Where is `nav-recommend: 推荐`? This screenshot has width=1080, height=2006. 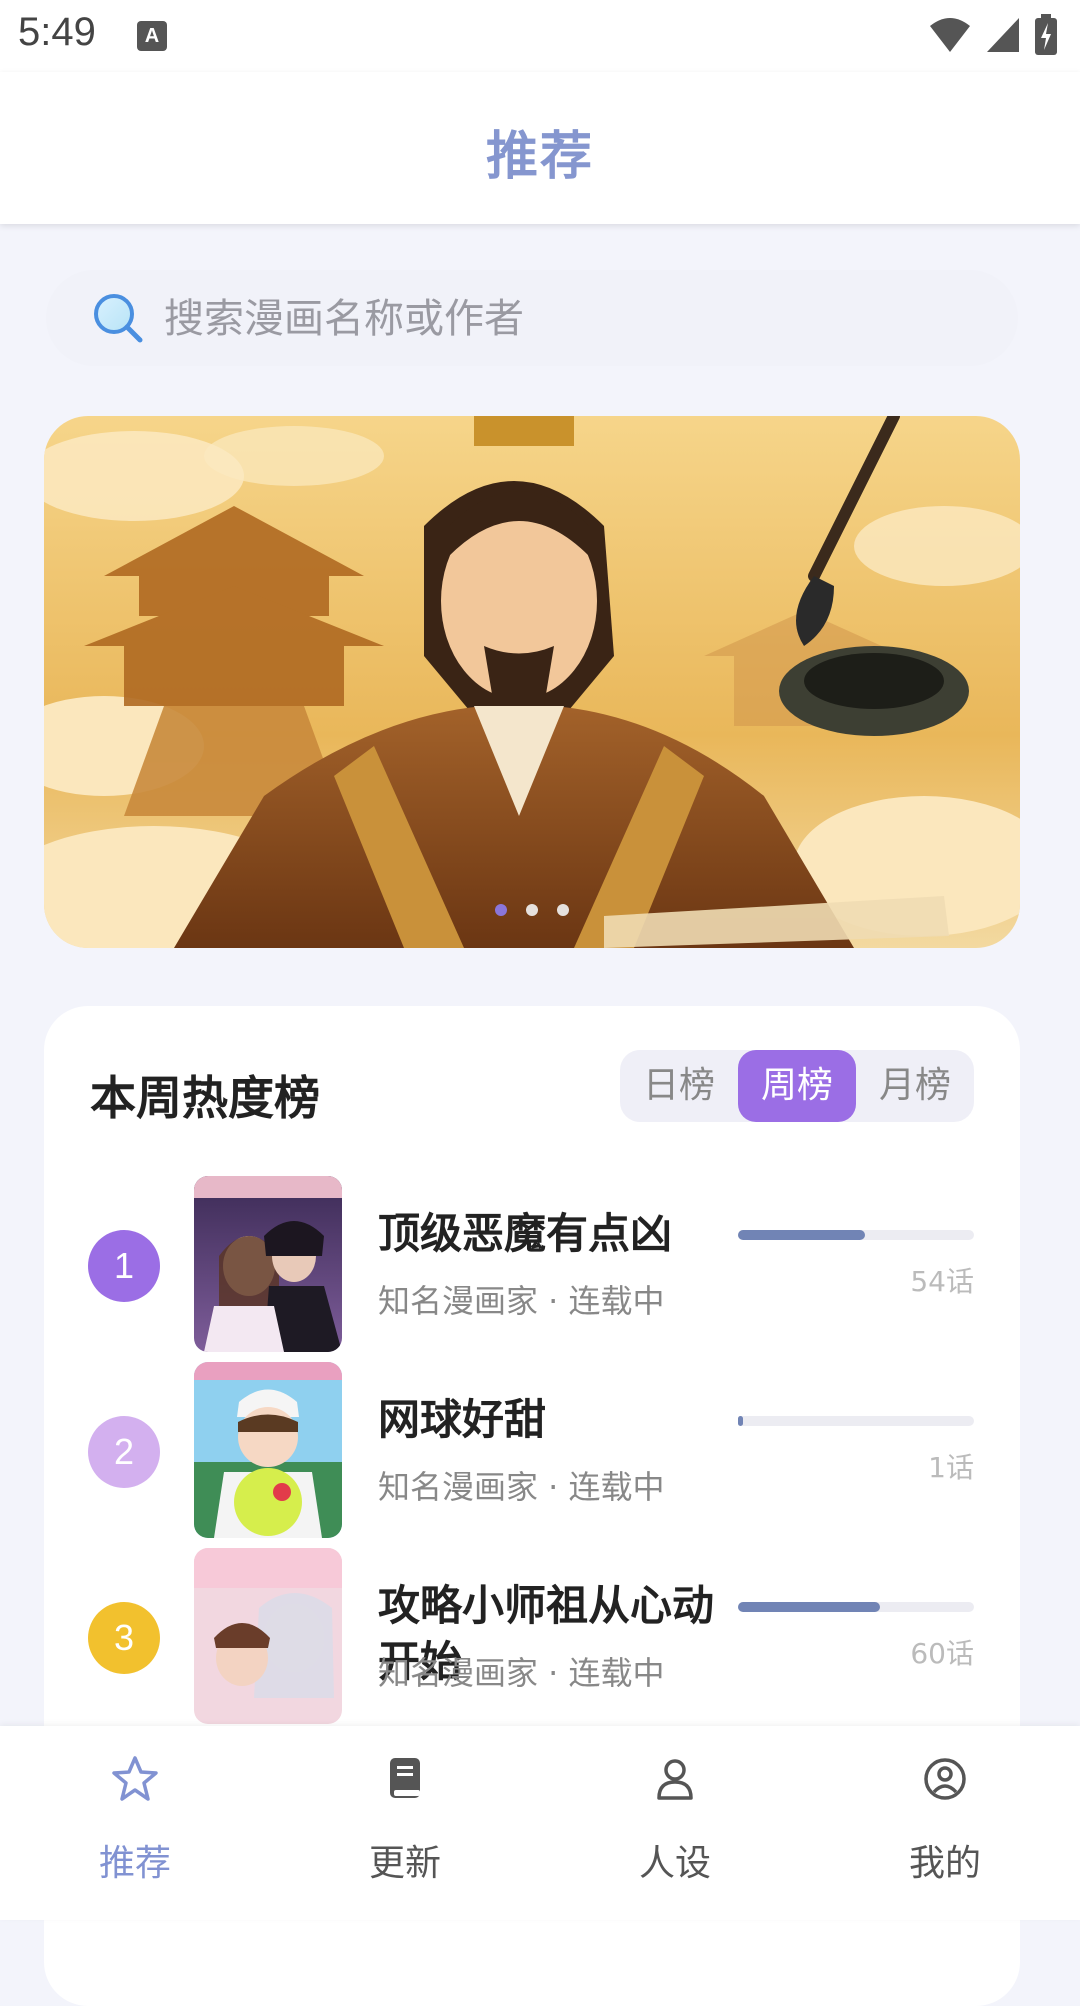
nav-recommend: 推荐 is located at coordinates (135, 1823).